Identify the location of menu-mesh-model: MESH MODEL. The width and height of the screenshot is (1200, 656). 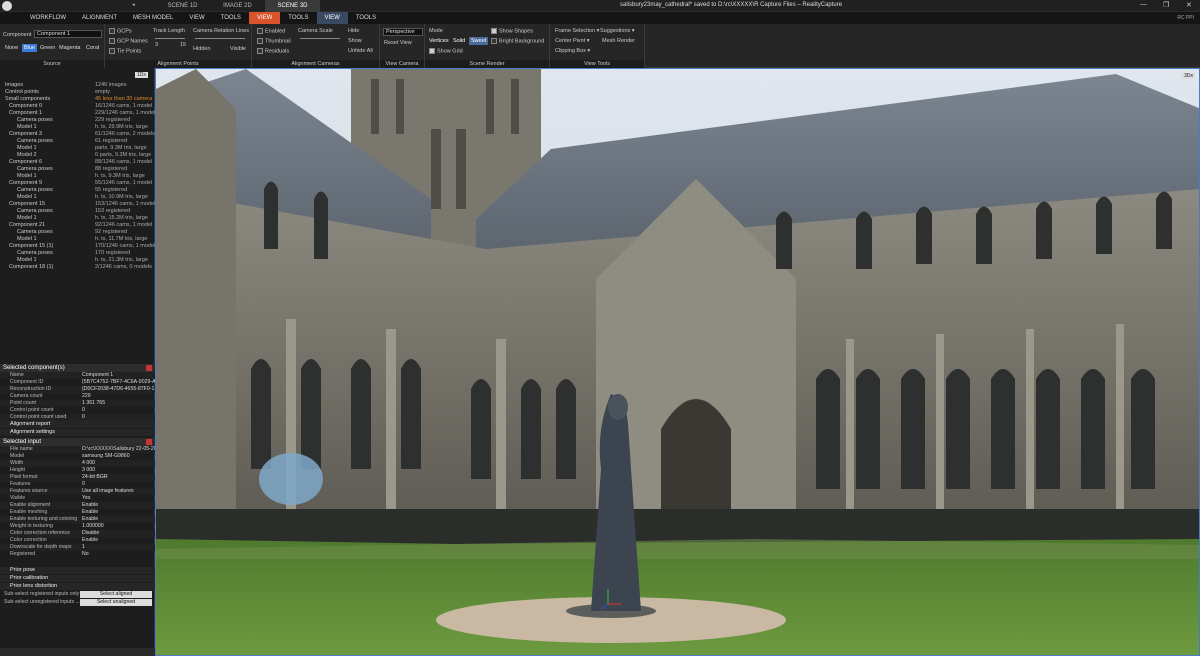
(153, 18).